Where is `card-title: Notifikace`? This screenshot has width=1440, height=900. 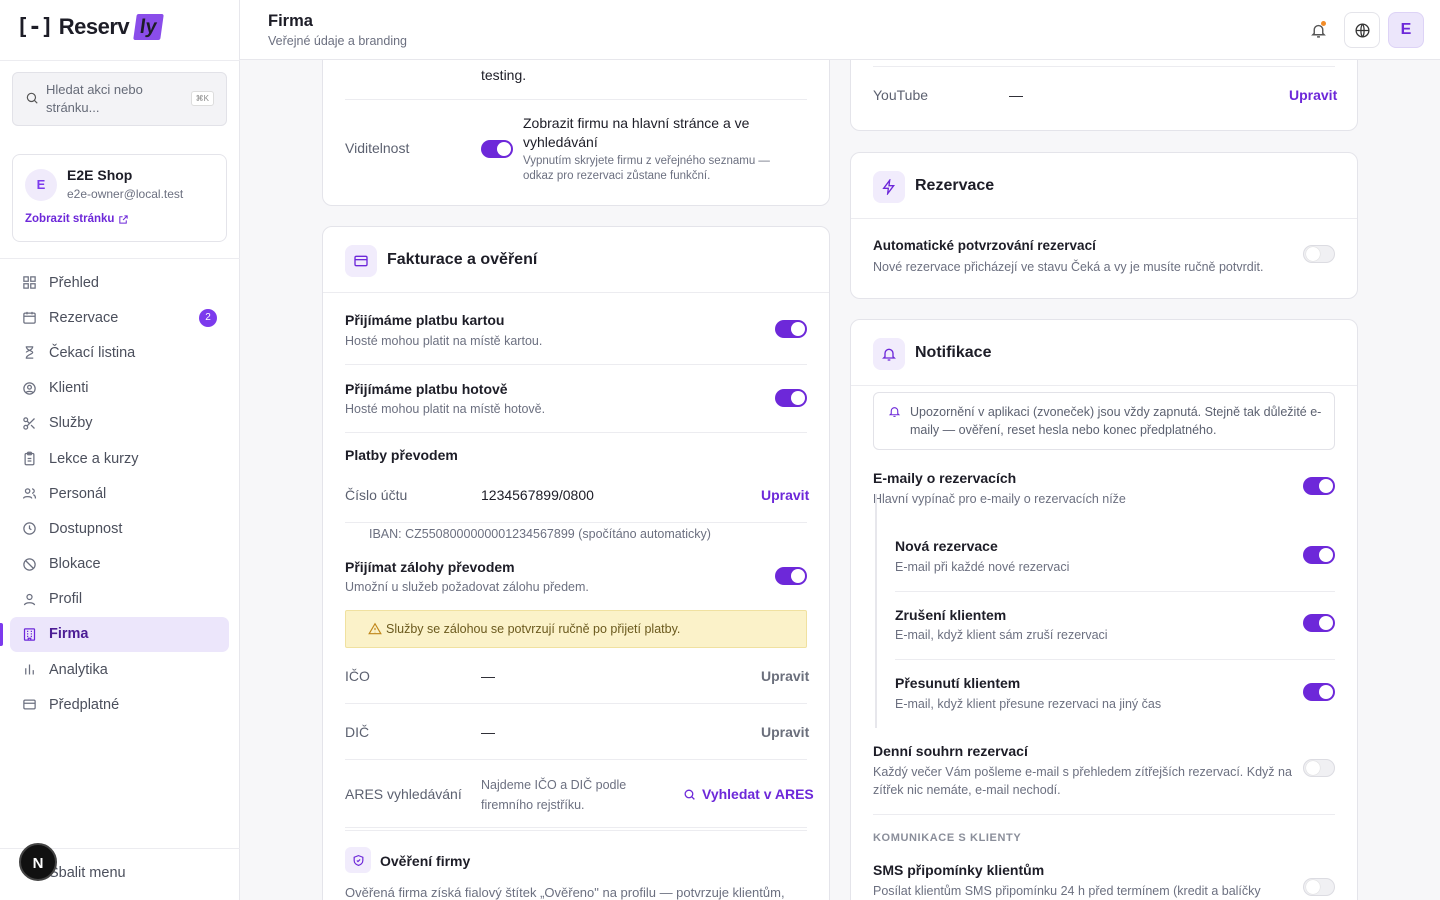 card-title: Notifikace is located at coordinates (953, 352).